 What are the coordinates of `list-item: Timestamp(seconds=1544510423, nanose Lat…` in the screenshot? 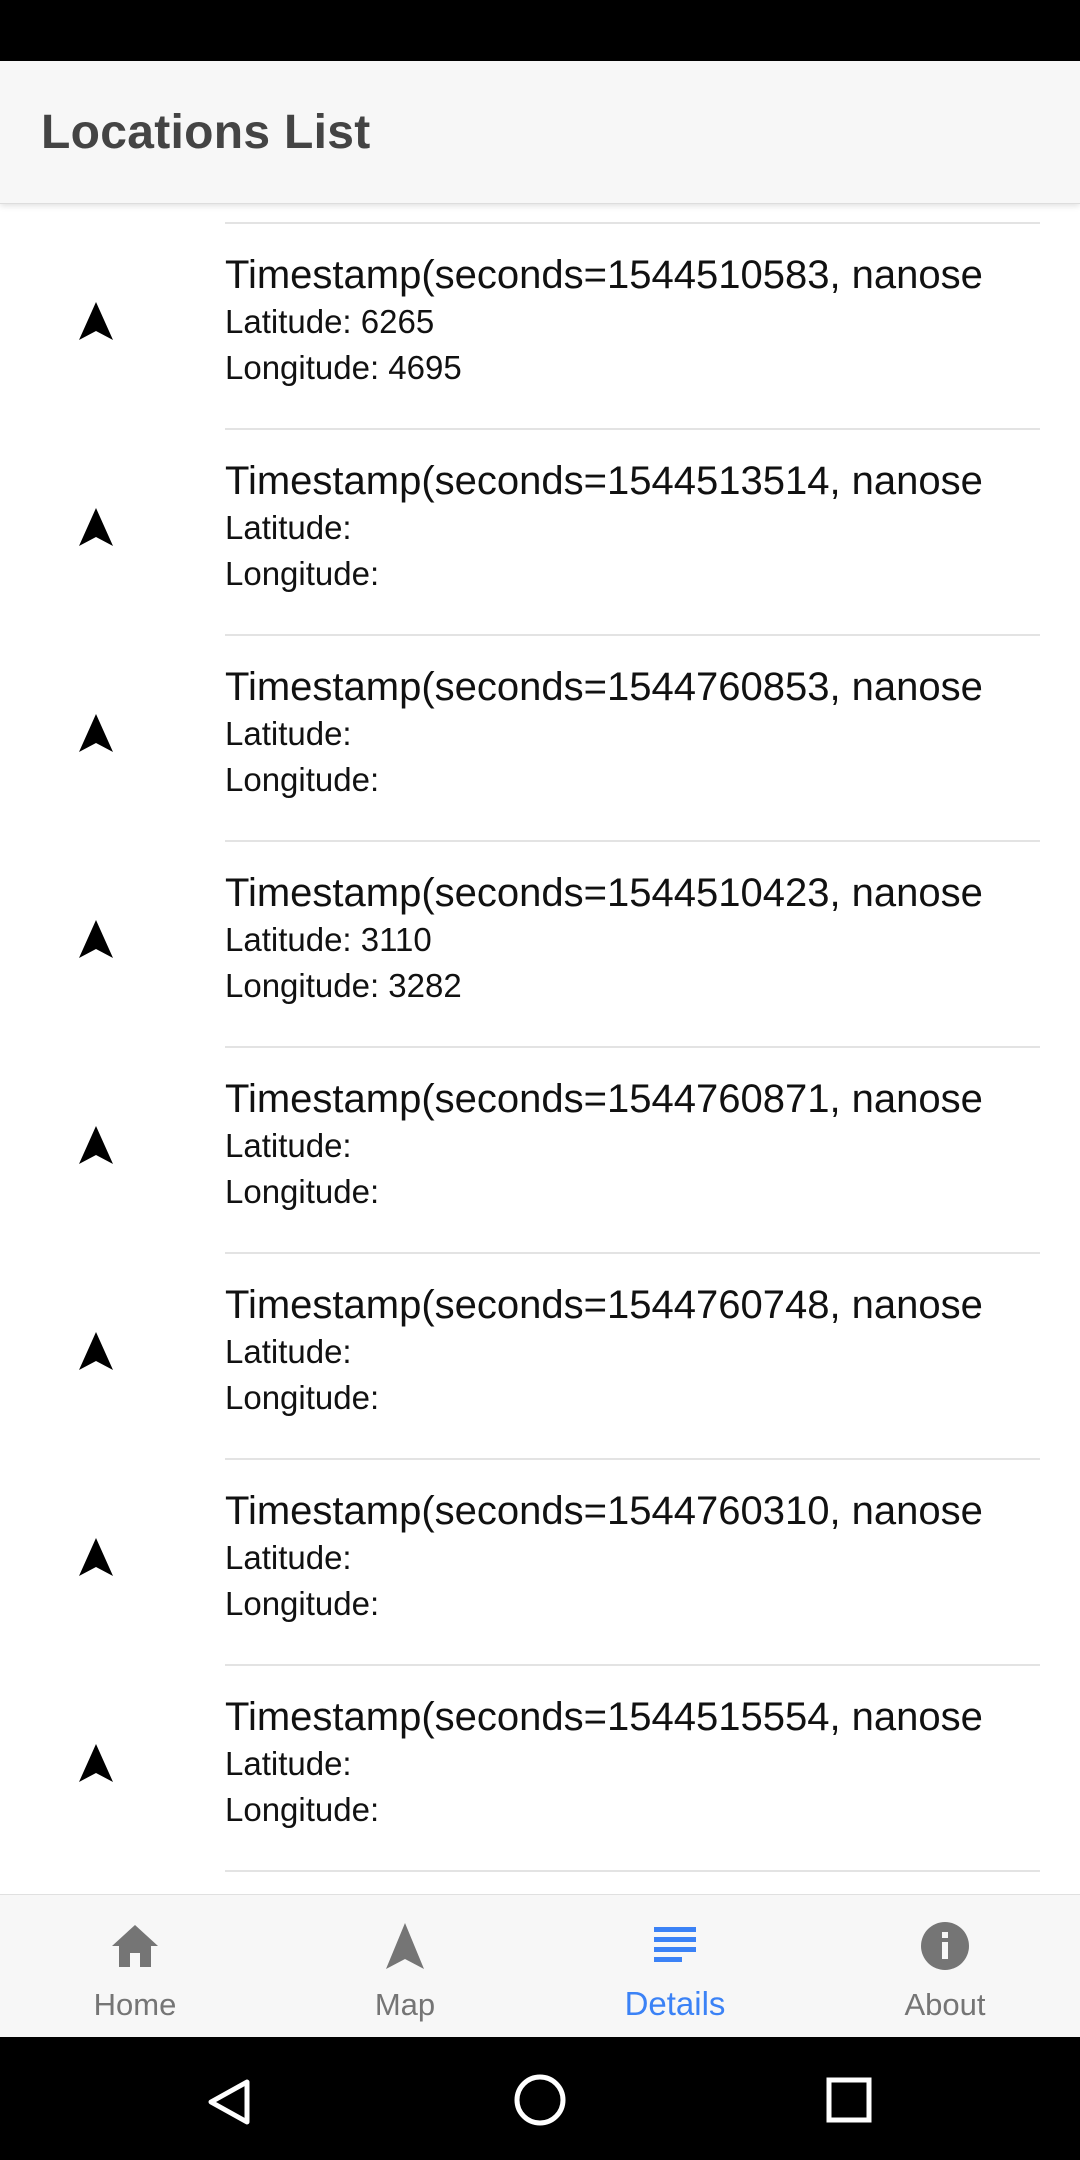 It's located at (540, 945).